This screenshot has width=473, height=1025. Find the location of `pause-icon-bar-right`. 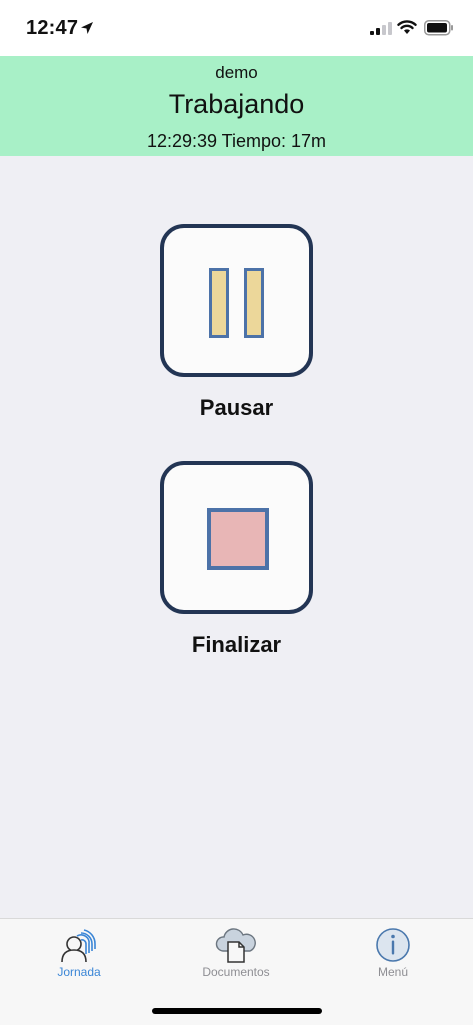

pause-icon-bar-right is located at coordinates (254, 303).